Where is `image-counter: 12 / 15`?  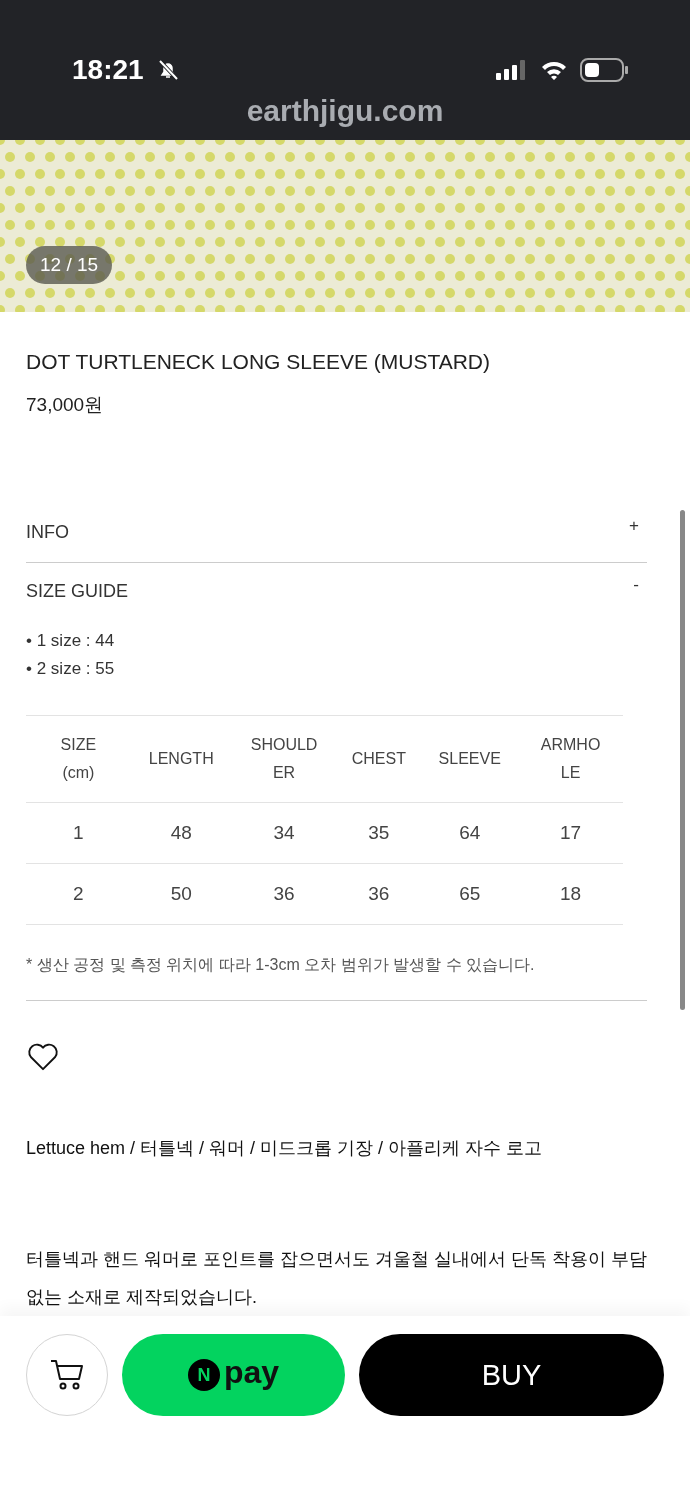
image-counter: 12 / 15 is located at coordinates (69, 265).